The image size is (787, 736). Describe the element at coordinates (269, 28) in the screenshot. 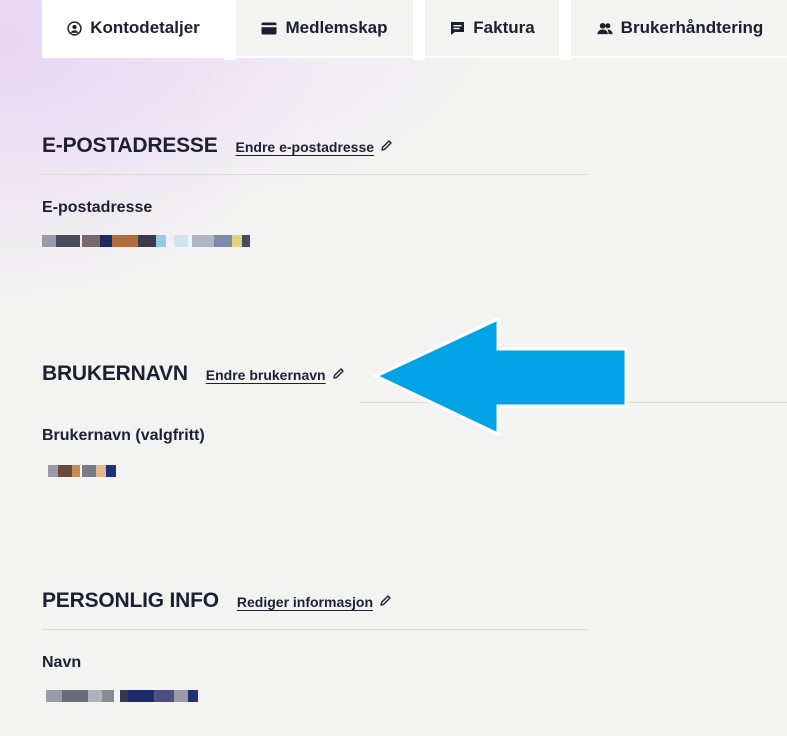

I see `credit-card-icon` at that location.